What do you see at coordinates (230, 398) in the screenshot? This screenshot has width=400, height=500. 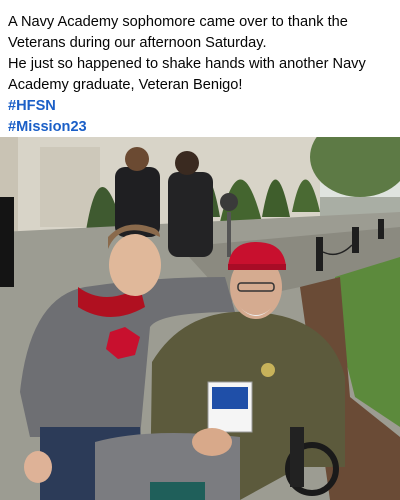 I see `badge-logo` at bounding box center [230, 398].